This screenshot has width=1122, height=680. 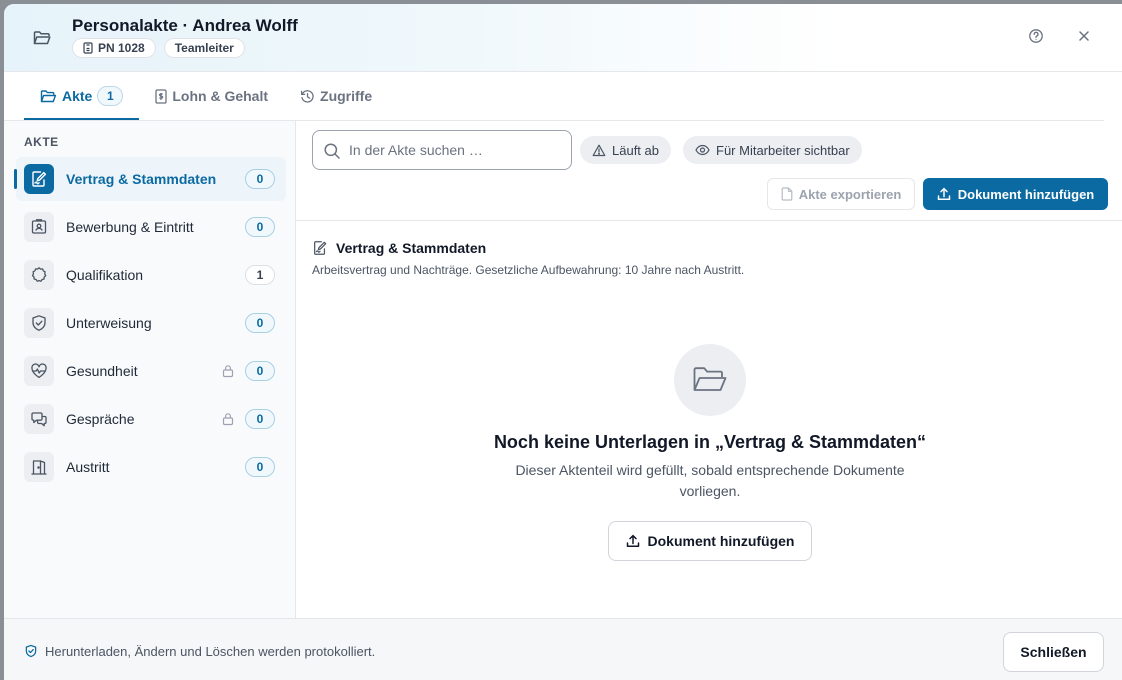 What do you see at coordinates (787, 194) in the screenshot?
I see `document-icon` at bounding box center [787, 194].